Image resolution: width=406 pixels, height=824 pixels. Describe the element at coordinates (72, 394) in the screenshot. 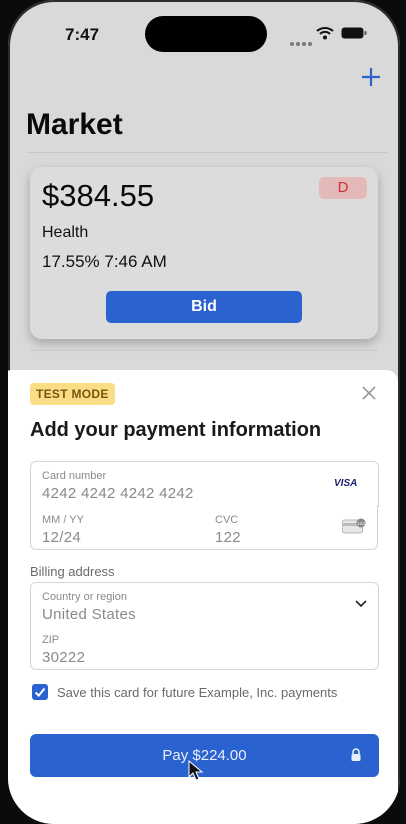

I see `test-mode-badge: TEST MODE` at that location.